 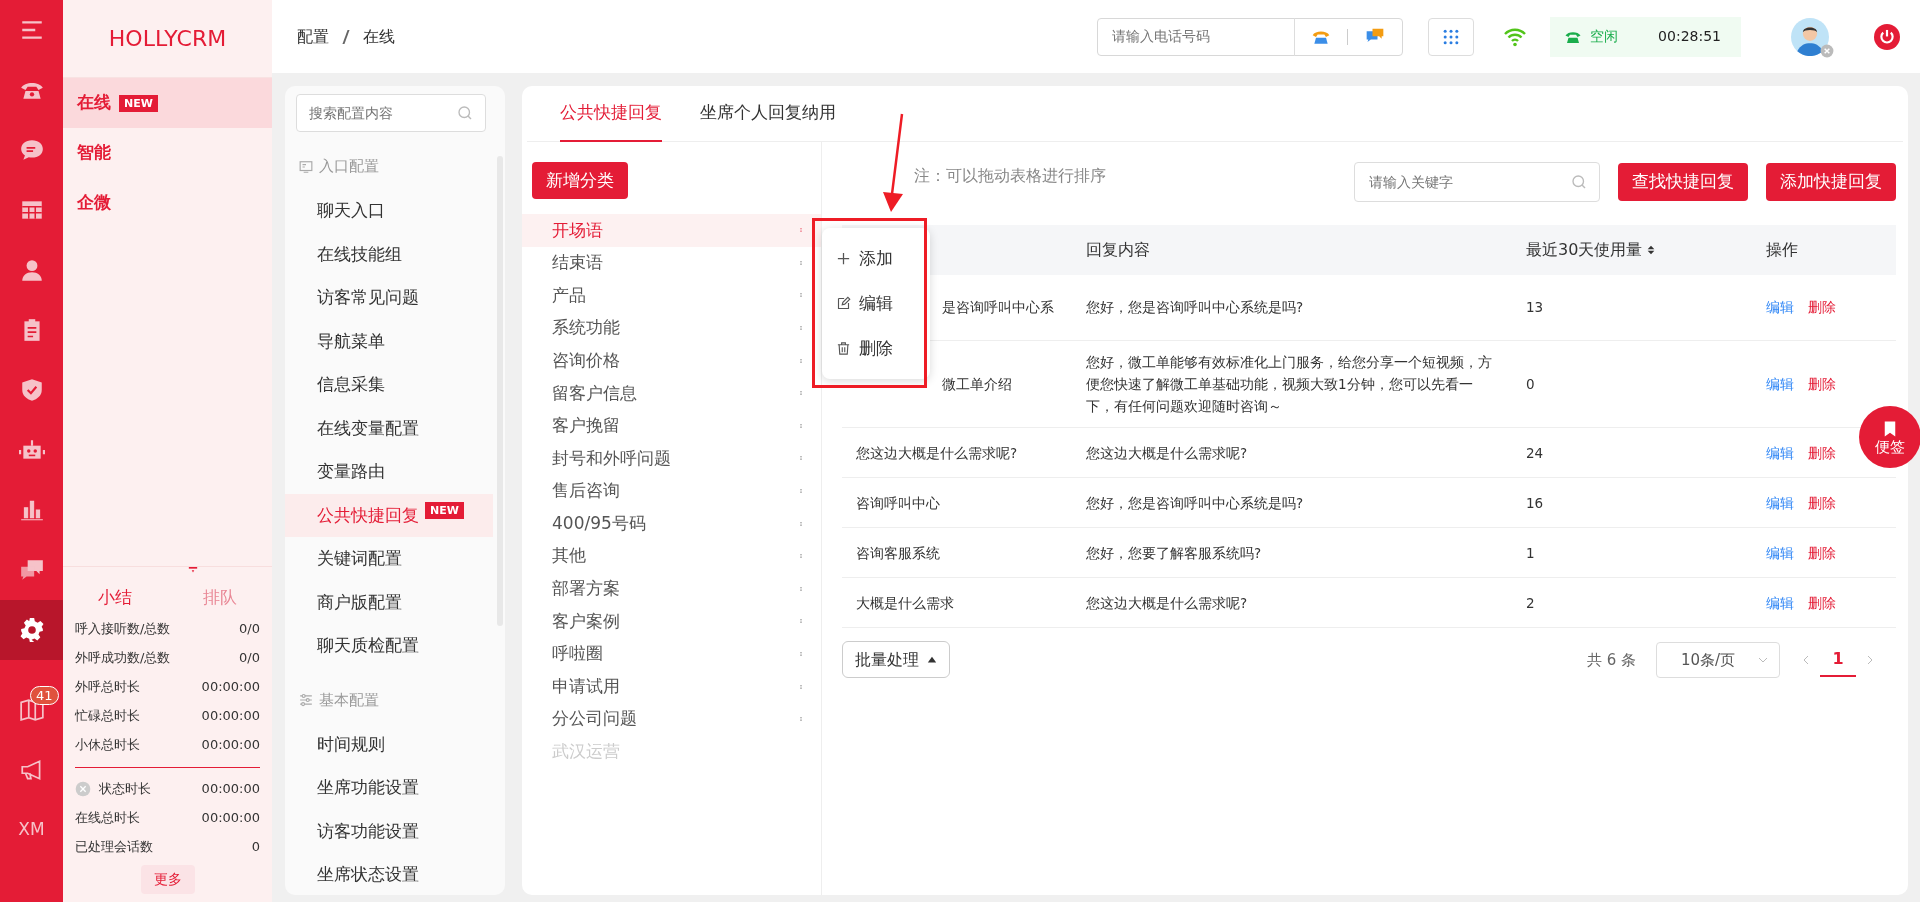 What do you see at coordinates (389, 788) in the screenshot?
I see `config-menu-item: 坐席功能设置` at bounding box center [389, 788].